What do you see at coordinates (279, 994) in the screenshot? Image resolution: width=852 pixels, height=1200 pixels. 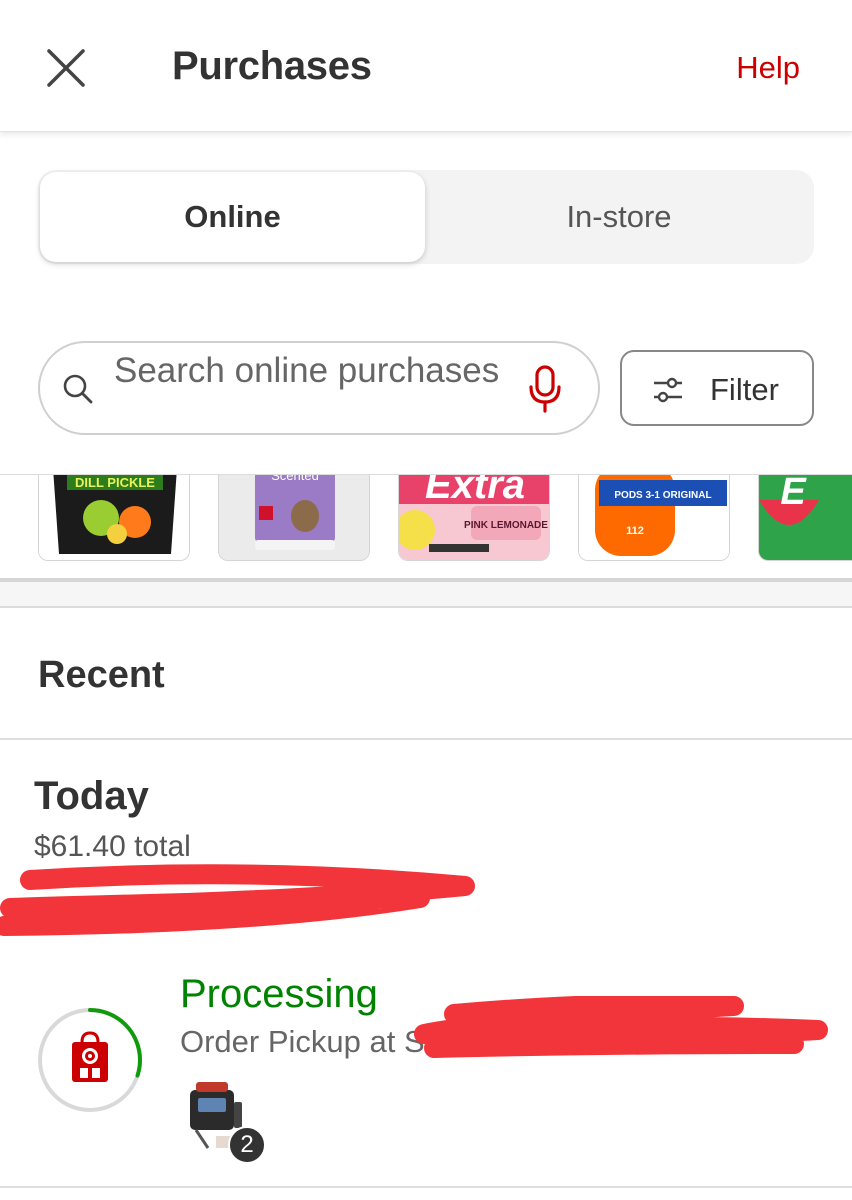 I see `order-status: Processing` at bounding box center [279, 994].